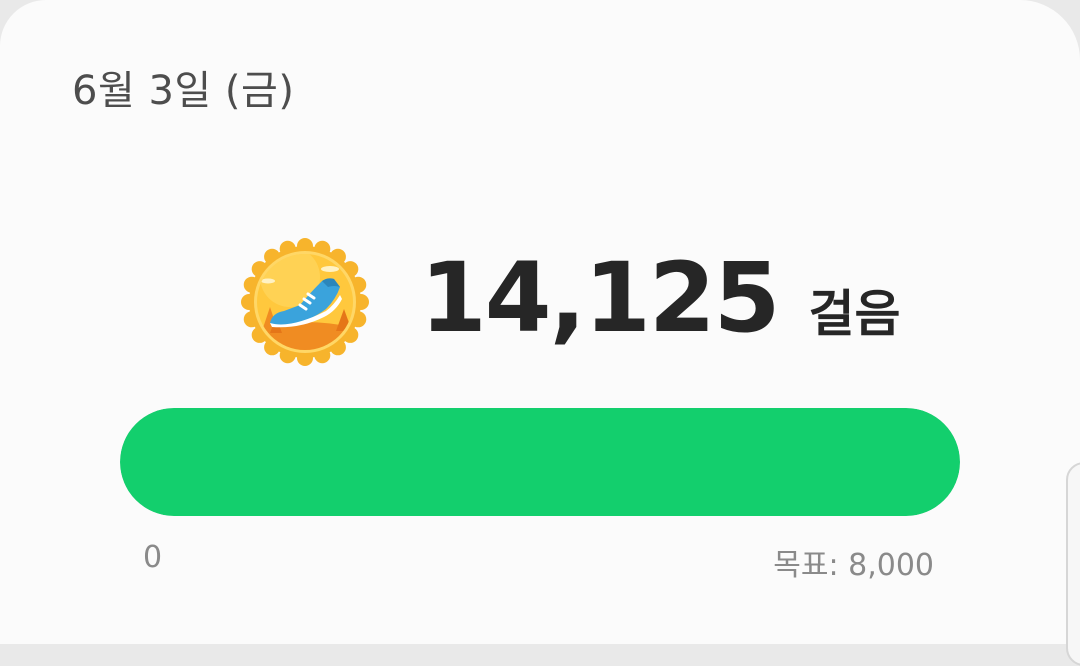 This screenshot has width=1080, height=666. What do you see at coordinates (853, 565) in the screenshot?
I see `progress-goal-label: 목표: 8,000` at bounding box center [853, 565].